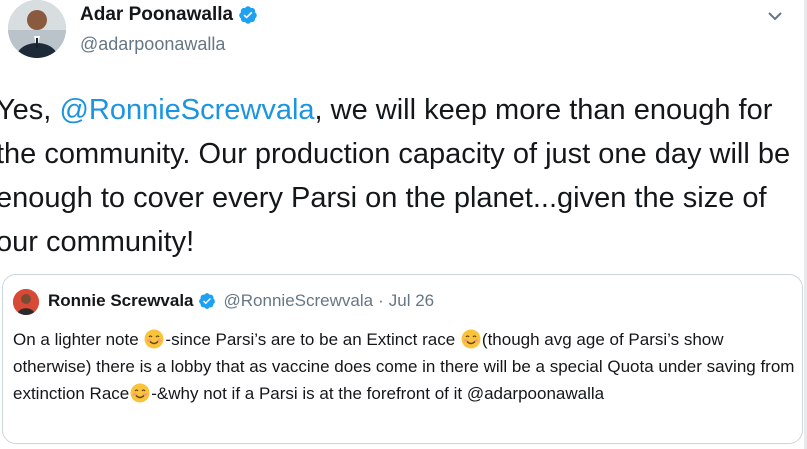 The image size is (807, 449). What do you see at coordinates (312, 339) in the screenshot?
I see `quote-text-part-2: -since Parsi’s are to be an Extinct race` at bounding box center [312, 339].